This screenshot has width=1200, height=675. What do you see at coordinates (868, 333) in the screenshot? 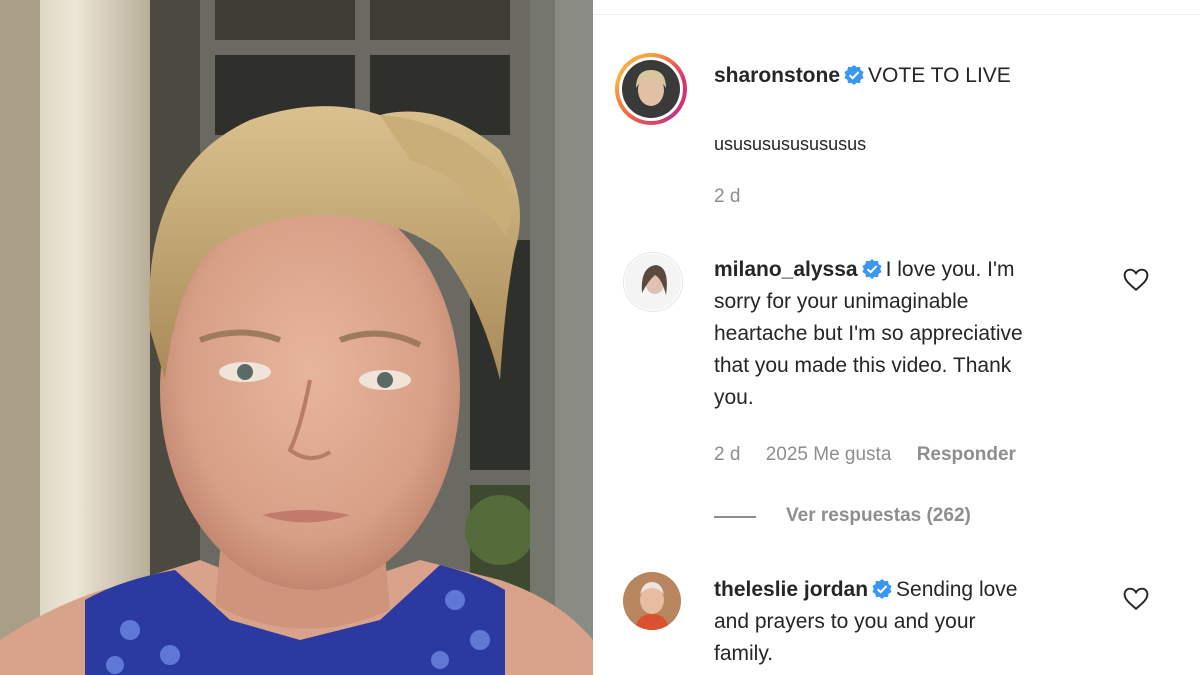
I see `comment-text-line: heartache but I'm so appreciative` at bounding box center [868, 333].